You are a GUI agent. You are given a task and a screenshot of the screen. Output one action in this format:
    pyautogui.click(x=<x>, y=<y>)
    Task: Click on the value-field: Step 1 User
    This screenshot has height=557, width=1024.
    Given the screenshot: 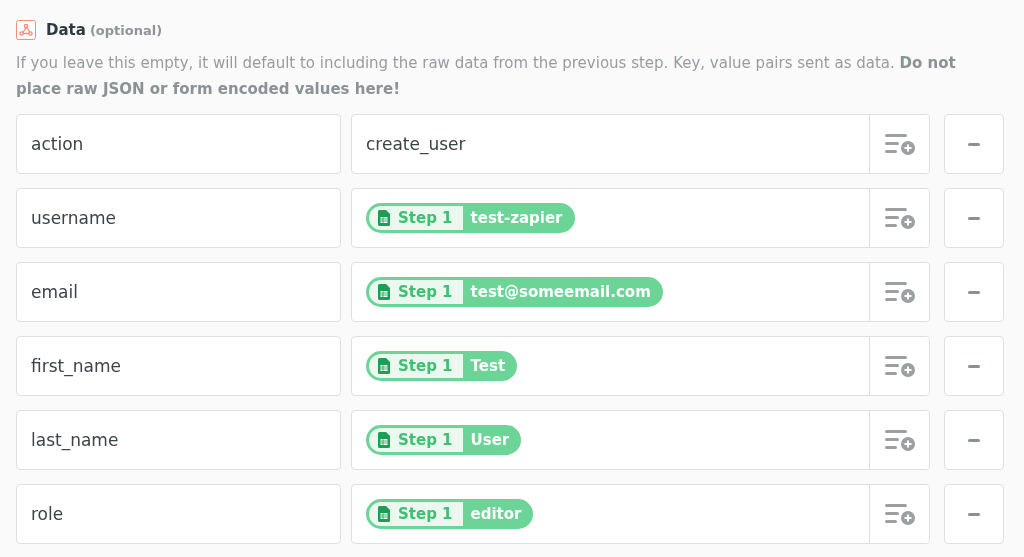 What is the action you would take?
    pyautogui.click(x=640, y=440)
    